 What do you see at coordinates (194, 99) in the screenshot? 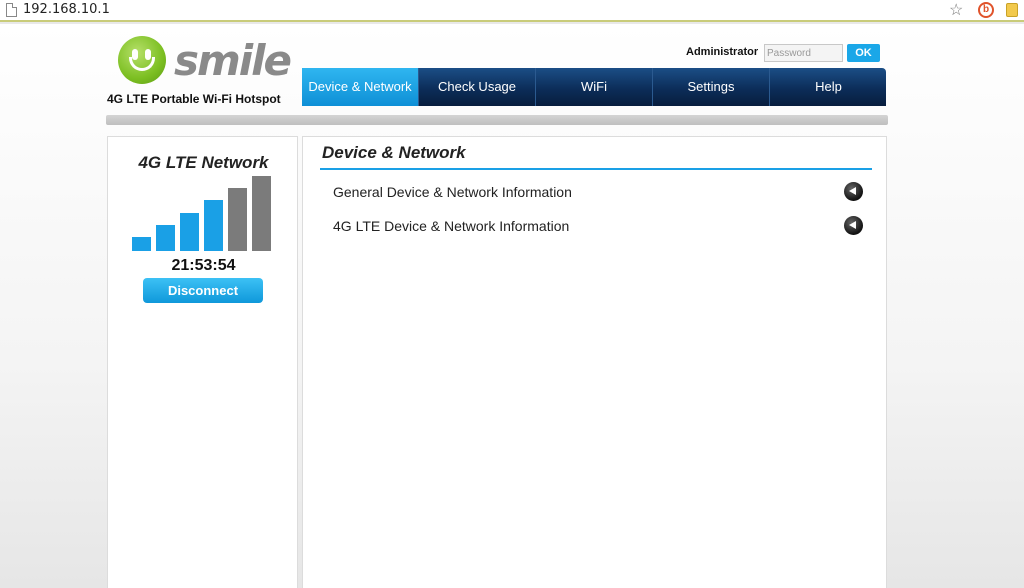
I see `tagline: 4G LTE Portable Wi-Fi Hotspot` at bounding box center [194, 99].